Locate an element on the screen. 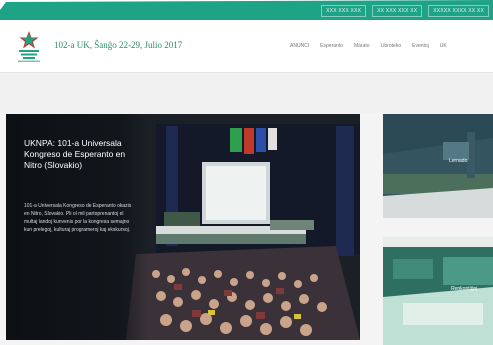 The height and width of the screenshot is (345, 493). site-title: 102-a UK, Ŝanĝo 22-29, Julio 2017 is located at coordinates (118, 45).